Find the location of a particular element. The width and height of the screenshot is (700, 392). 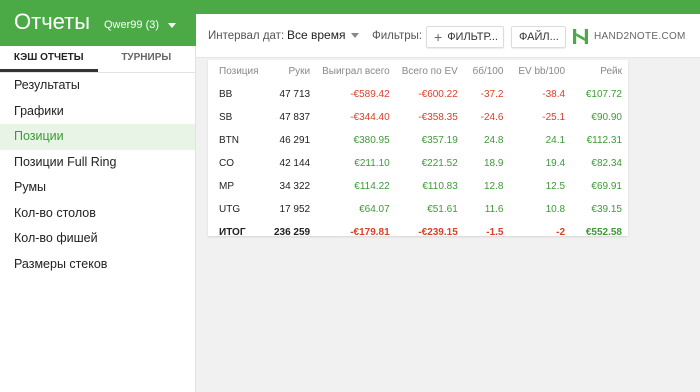

cell-bb100: -37.2 is located at coordinates (492, 94).